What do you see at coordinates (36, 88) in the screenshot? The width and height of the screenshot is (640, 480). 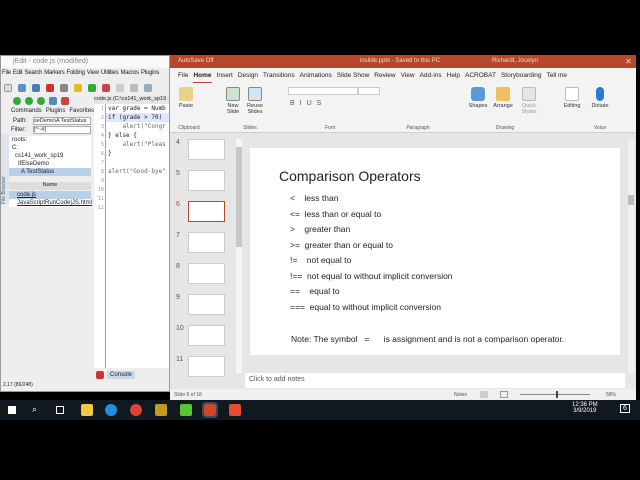 I see `save-icon` at bounding box center [36, 88].